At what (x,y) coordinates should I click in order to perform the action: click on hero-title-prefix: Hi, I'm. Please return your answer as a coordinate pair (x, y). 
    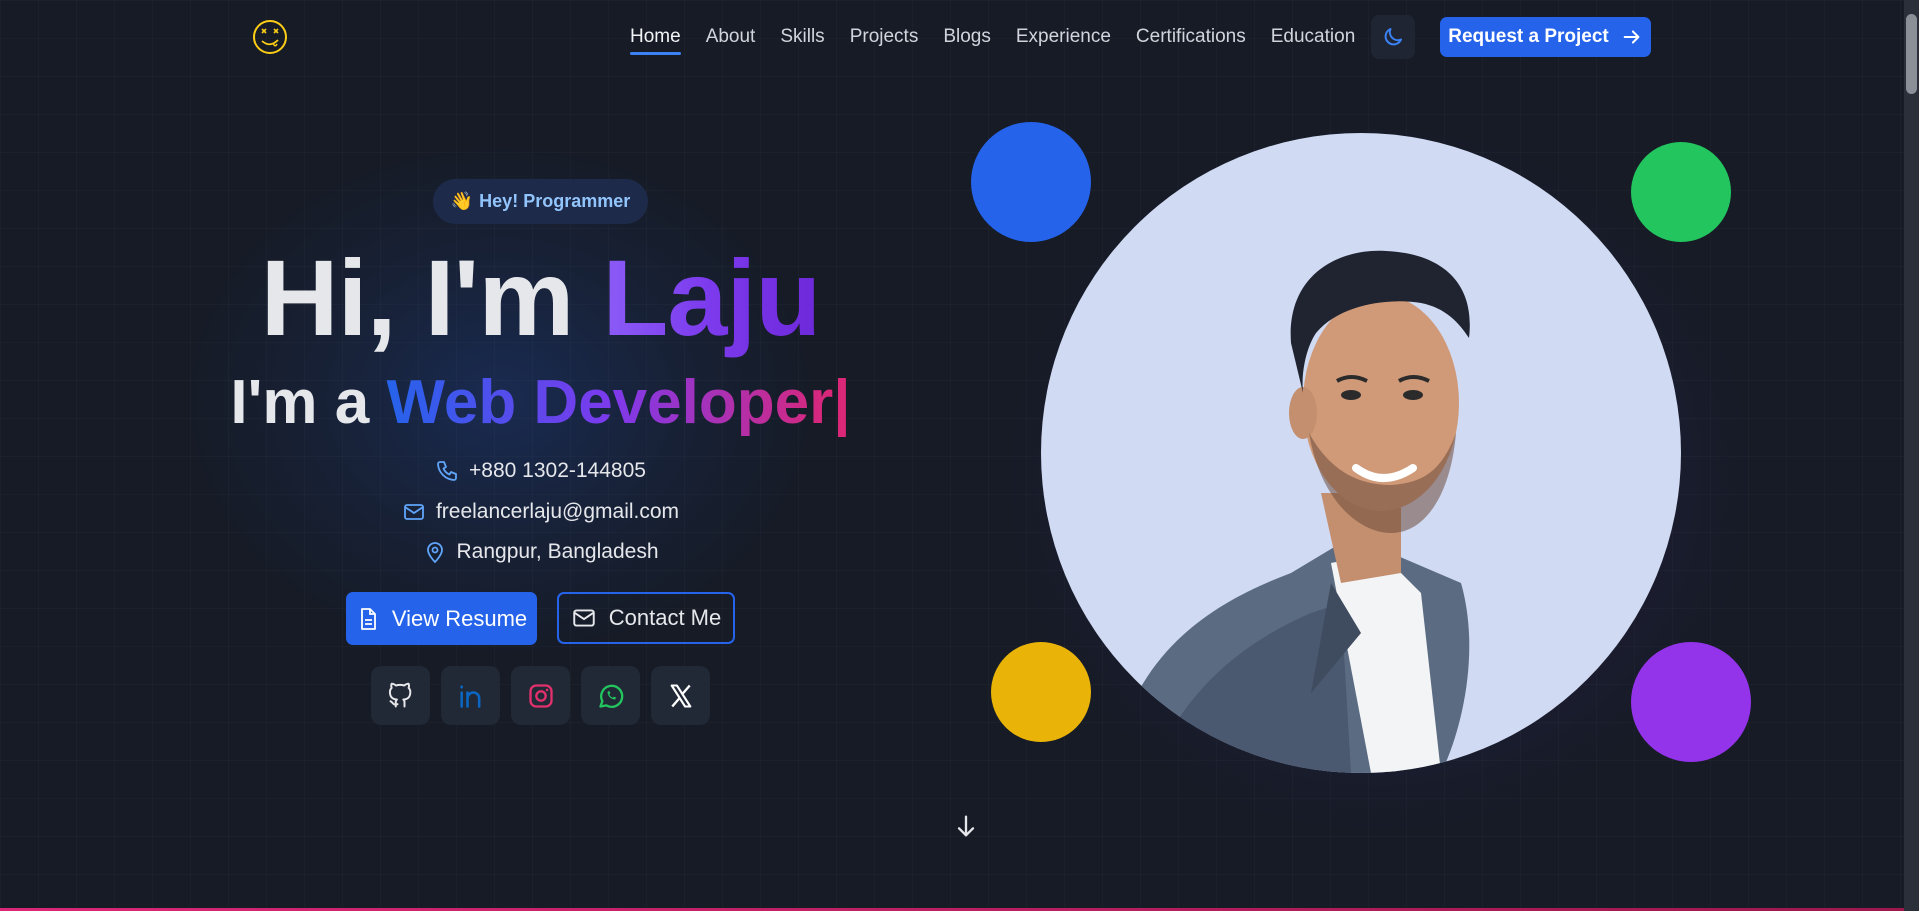
    Looking at the image, I should click on (431, 297).